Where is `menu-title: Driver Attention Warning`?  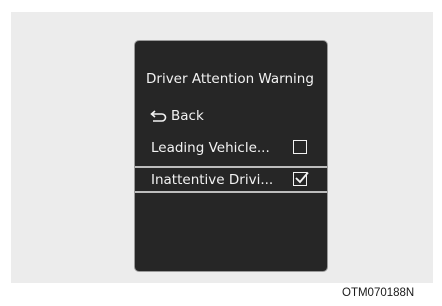 menu-title: Driver Attention Warning is located at coordinates (230, 79).